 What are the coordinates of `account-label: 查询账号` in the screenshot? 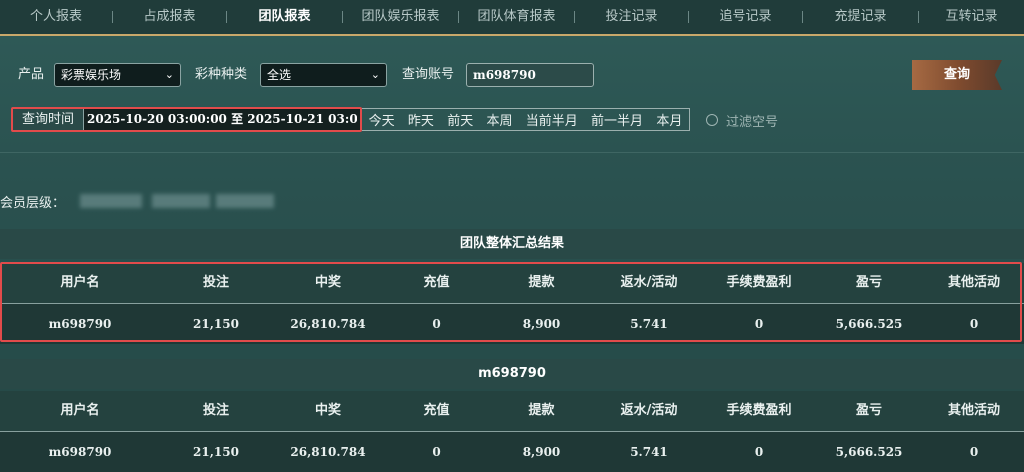 It's located at (428, 74).